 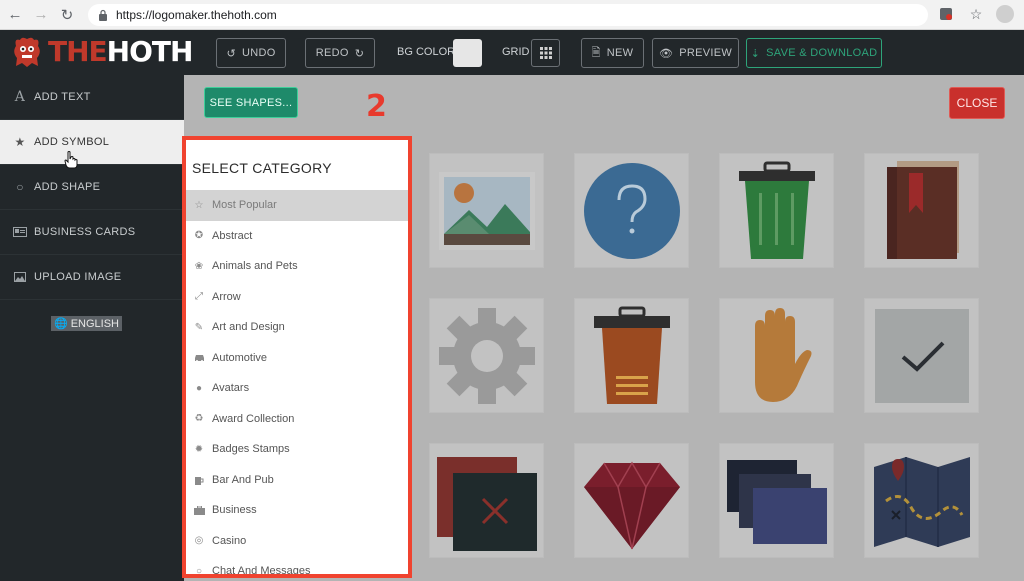 I want to click on badge-icon: ✹, so click(x=199, y=449).